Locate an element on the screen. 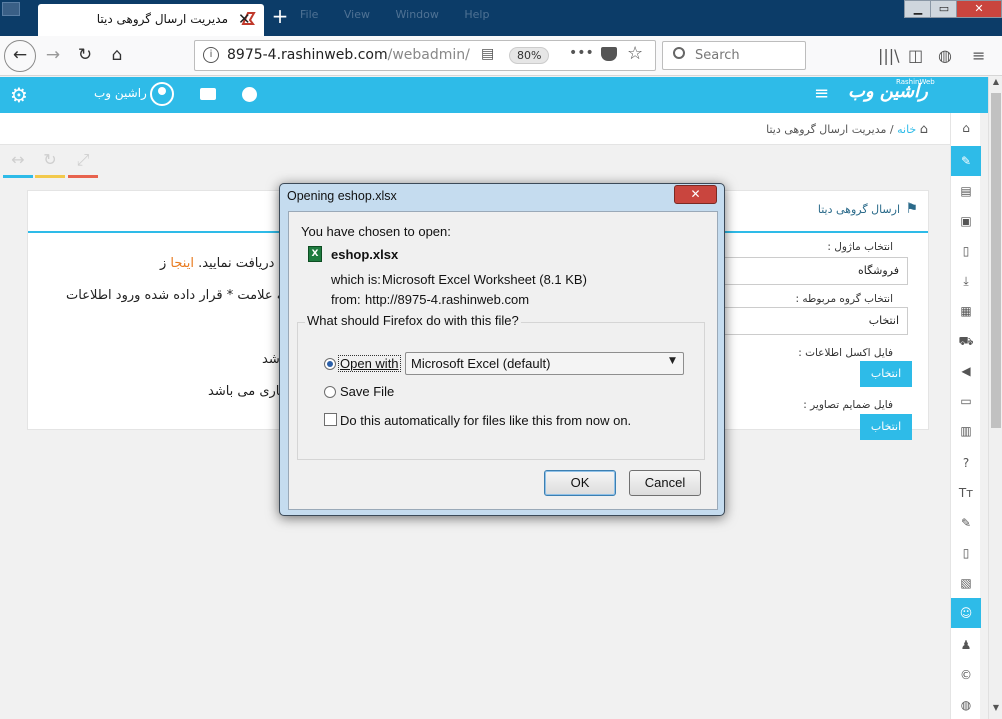 This screenshot has width=1002, height=719. app-icon is located at coordinates (11, 9).